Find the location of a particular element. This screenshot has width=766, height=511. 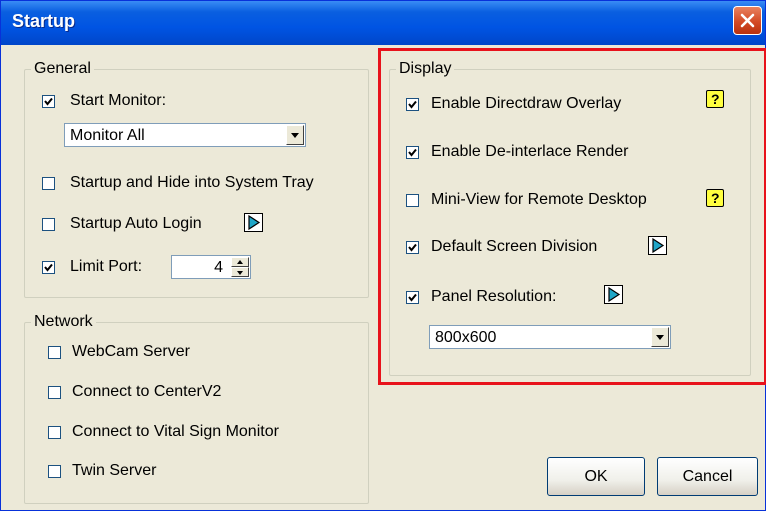

cancel-button: Cancel is located at coordinates (707, 476).